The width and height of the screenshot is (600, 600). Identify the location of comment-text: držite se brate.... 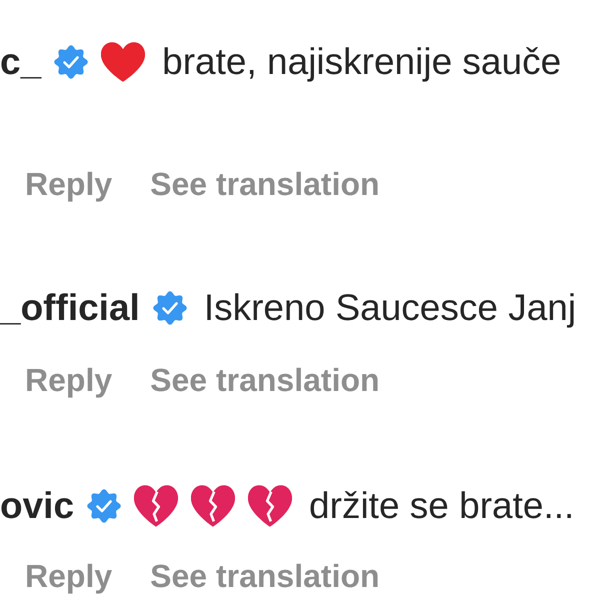
(441, 506).